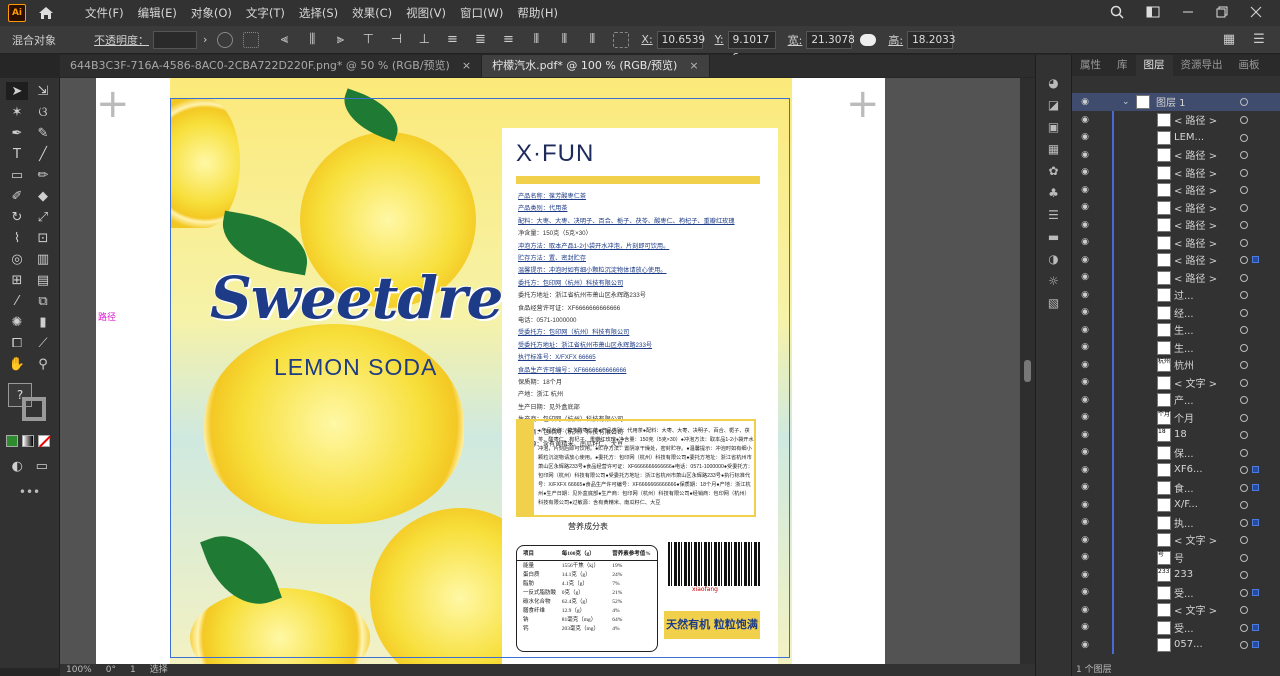 The width and height of the screenshot is (1280, 676). Describe the element at coordinates (43, 238) in the screenshot. I see `free-transform-icon: ⊡` at that location.